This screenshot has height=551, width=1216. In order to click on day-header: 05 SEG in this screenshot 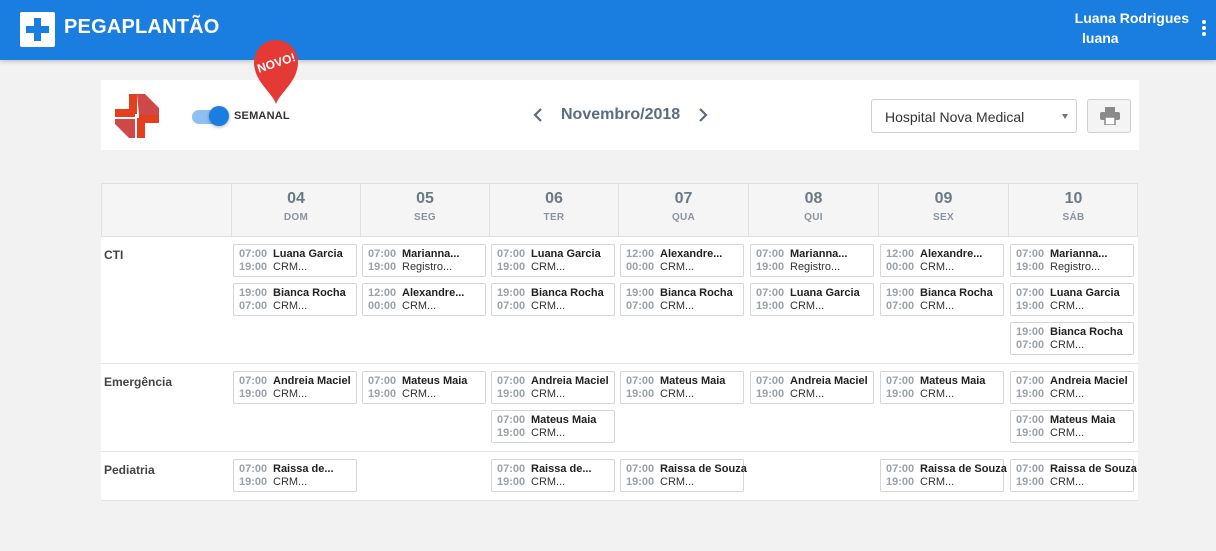, I will do `click(424, 210)`.